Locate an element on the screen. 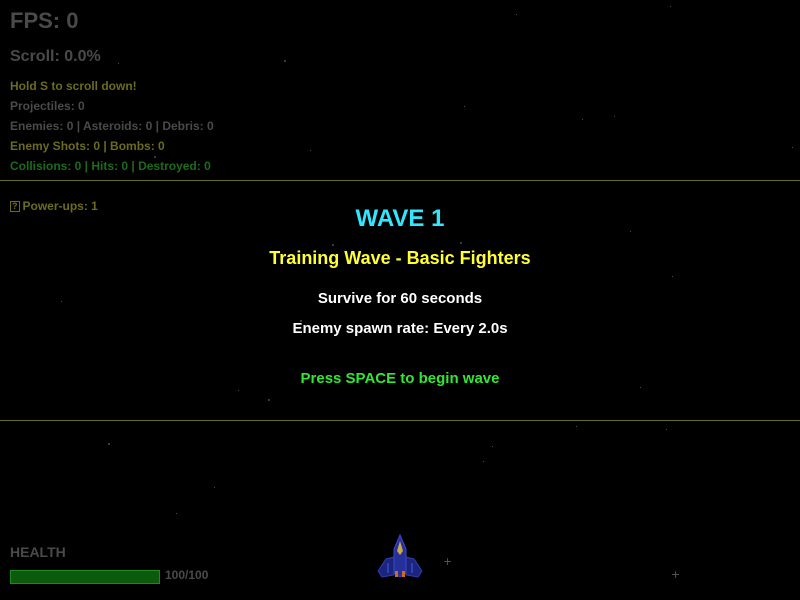 The image size is (800, 600). wave-objective: Survive for 60 seconds is located at coordinates (400, 298).